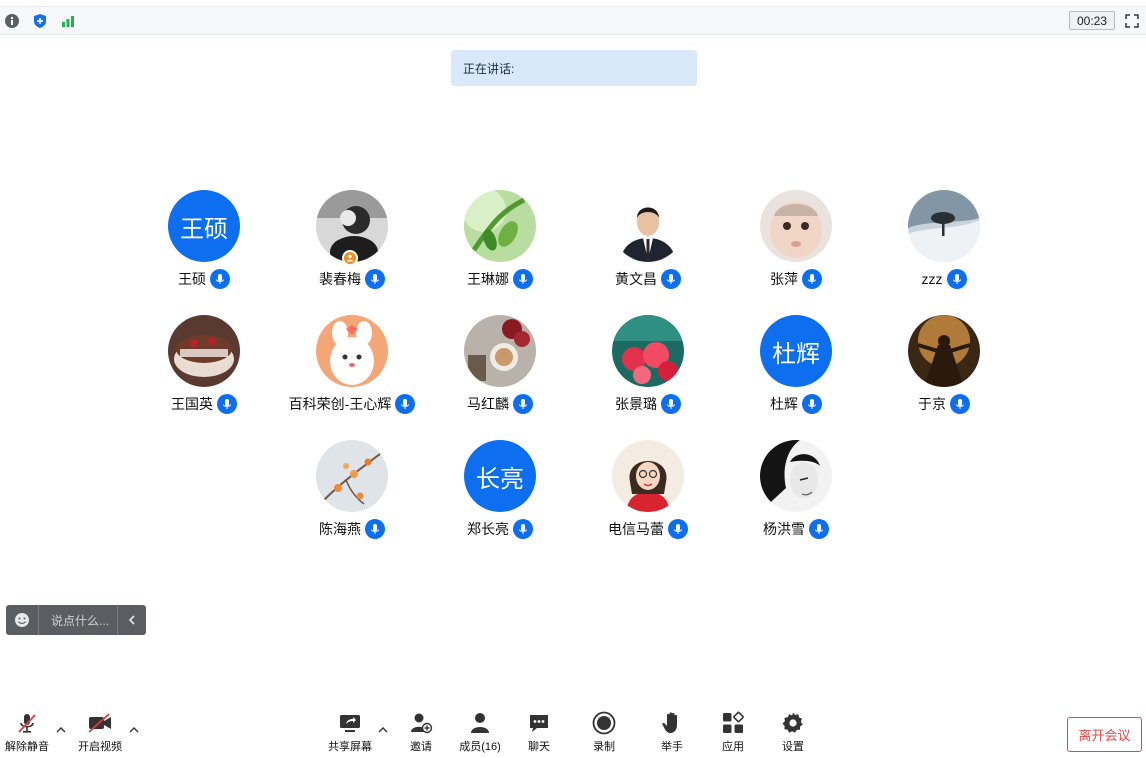 The width and height of the screenshot is (1146, 758). I want to click on participant-name: 郑长亮, so click(488, 529).